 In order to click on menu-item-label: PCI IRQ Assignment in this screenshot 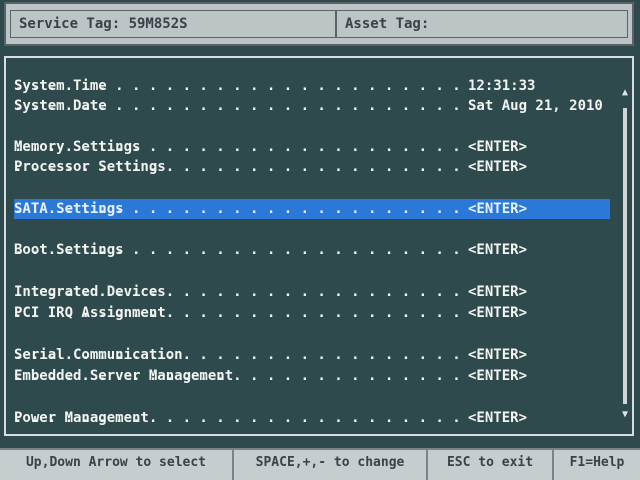, I will do `click(90, 313)`.